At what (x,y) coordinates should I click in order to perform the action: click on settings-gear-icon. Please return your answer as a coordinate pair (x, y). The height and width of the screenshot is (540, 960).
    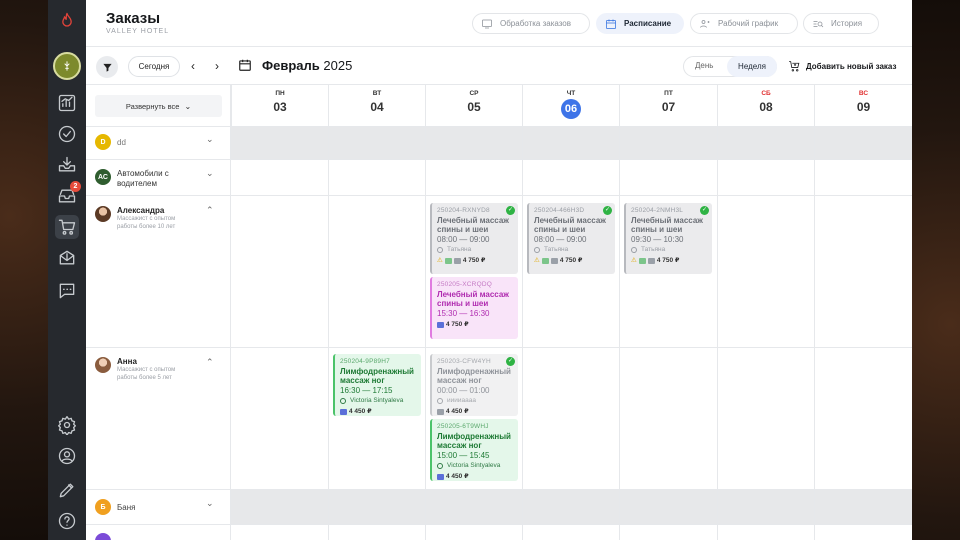
    Looking at the image, I should click on (67, 425).